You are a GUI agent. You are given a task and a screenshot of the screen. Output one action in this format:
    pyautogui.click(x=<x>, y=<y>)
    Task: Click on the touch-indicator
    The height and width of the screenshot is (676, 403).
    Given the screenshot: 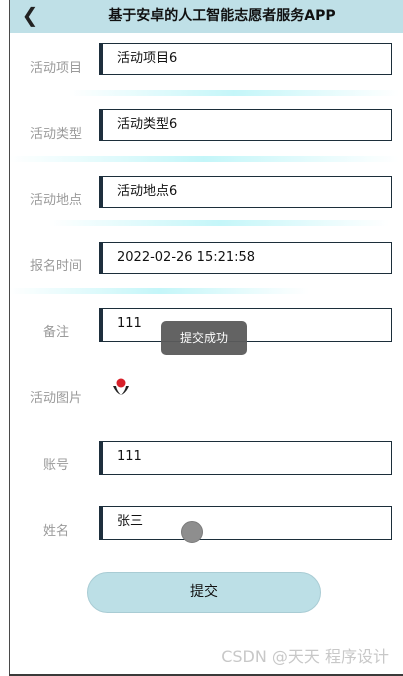 What is the action you would take?
    pyautogui.click(x=192, y=532)
    